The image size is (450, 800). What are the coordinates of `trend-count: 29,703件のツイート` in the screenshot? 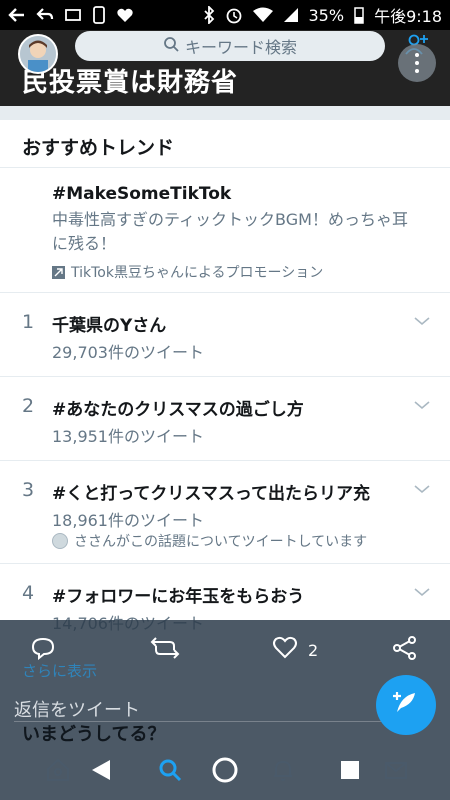 It's located at (128, 352).